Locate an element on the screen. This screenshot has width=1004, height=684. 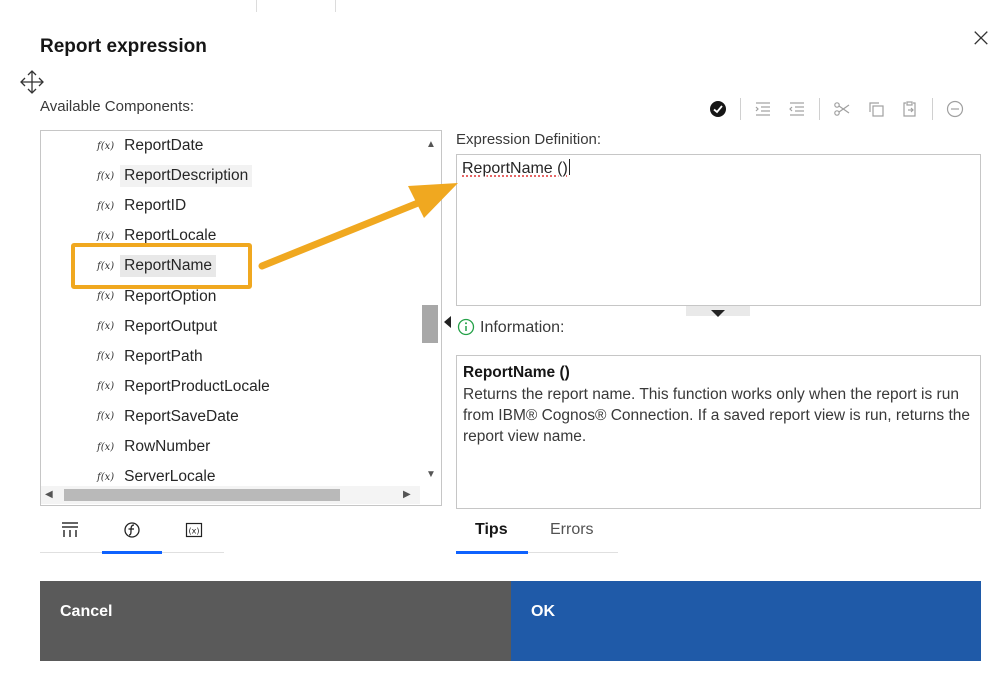
parameters-tab: (x) is located at coordinates (194, 532).